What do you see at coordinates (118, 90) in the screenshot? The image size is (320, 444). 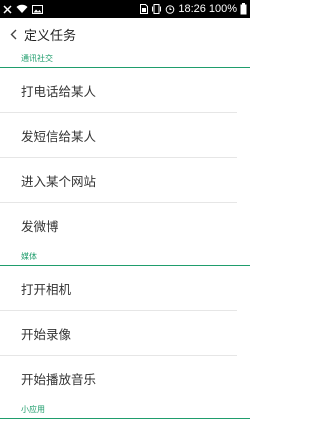 I see `list-item-call: 打电话给某人` at bounding box center [118, 90].